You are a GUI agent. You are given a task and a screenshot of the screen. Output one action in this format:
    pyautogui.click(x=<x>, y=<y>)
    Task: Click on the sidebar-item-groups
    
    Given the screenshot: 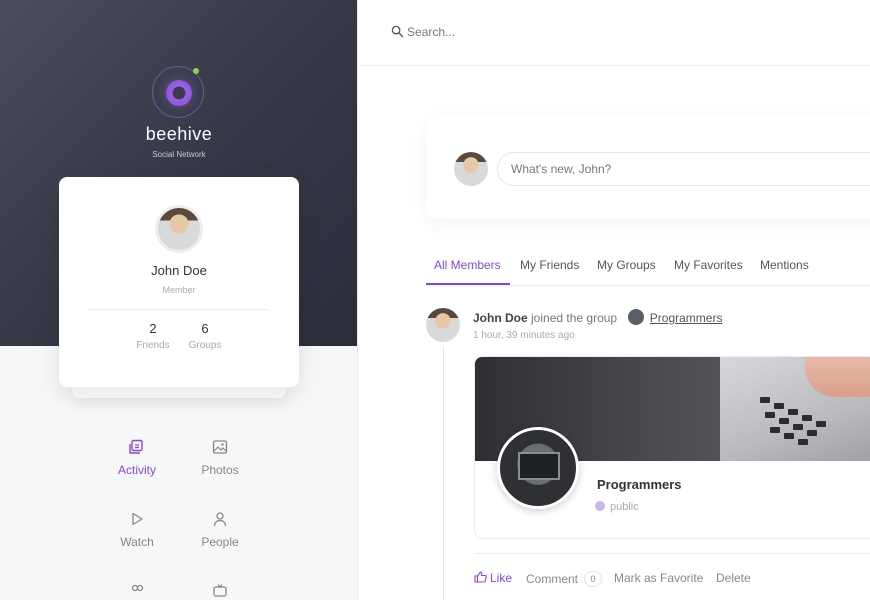 What is the action you would take?
    pyautogui.click(x=137, y=591)
    